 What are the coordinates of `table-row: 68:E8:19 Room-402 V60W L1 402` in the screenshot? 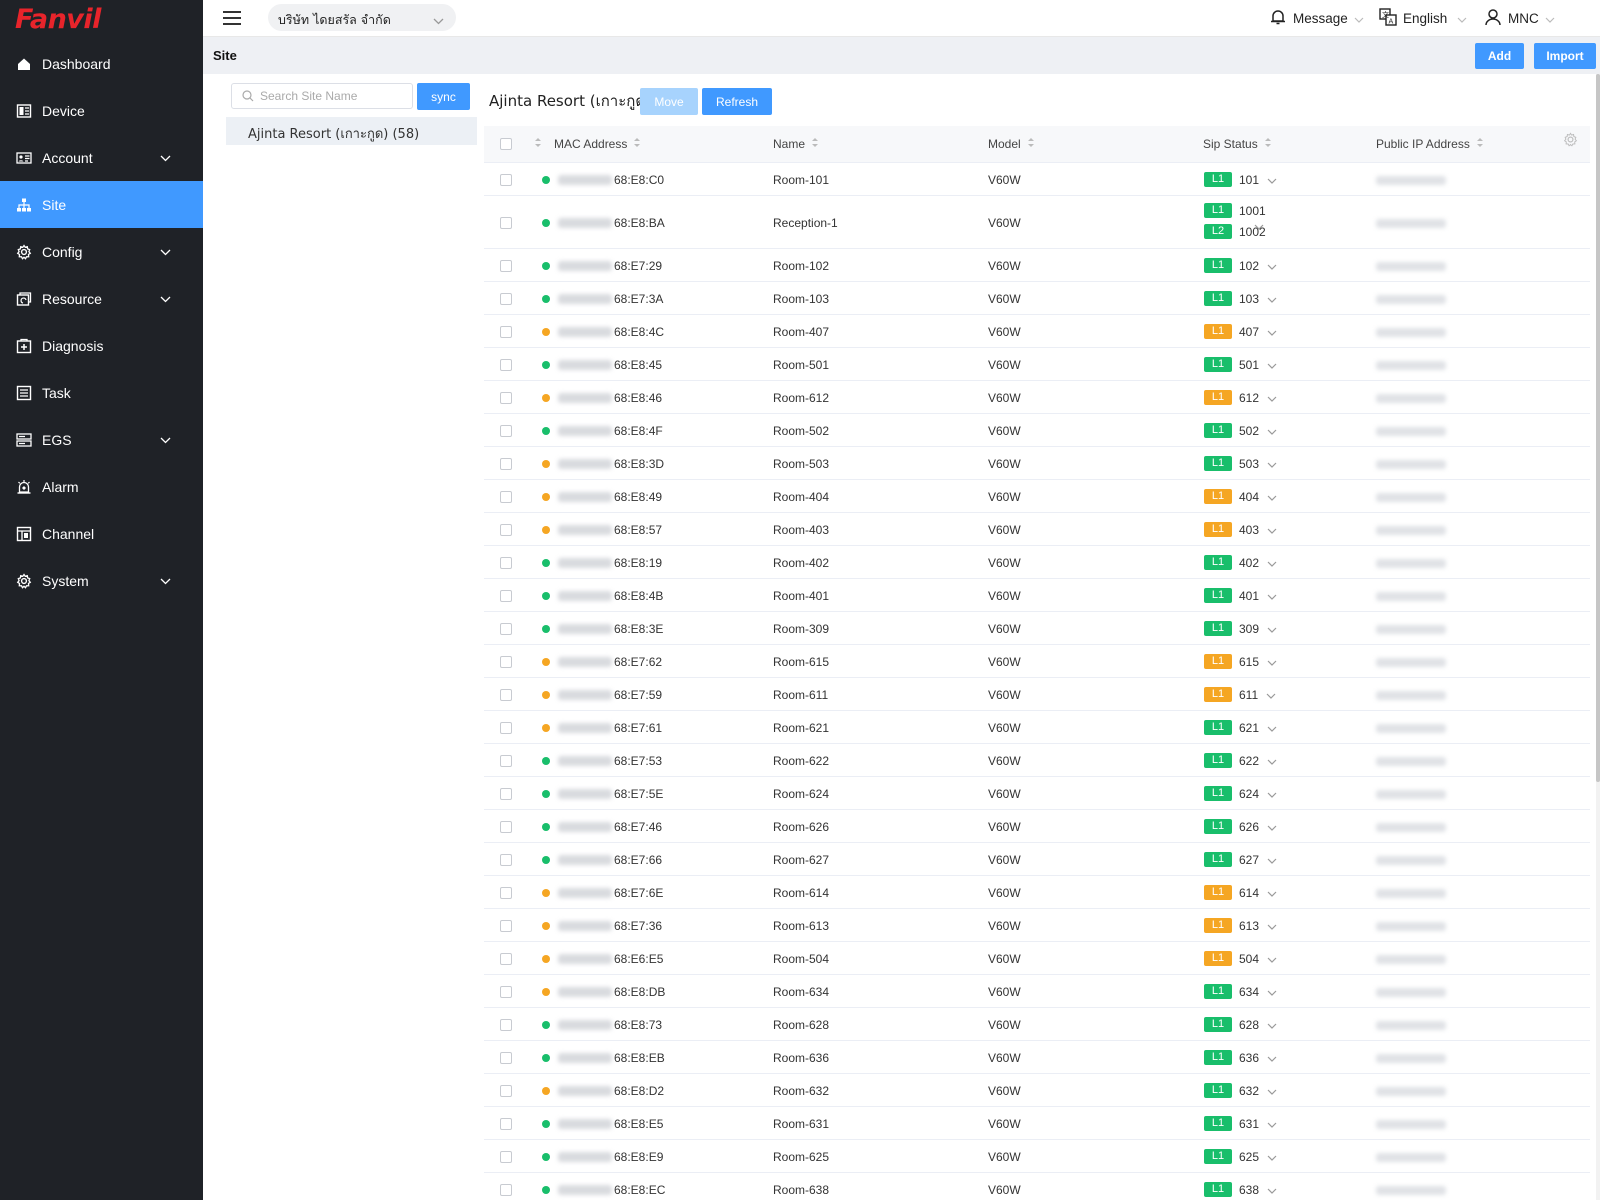 It's located at (1037, 562).